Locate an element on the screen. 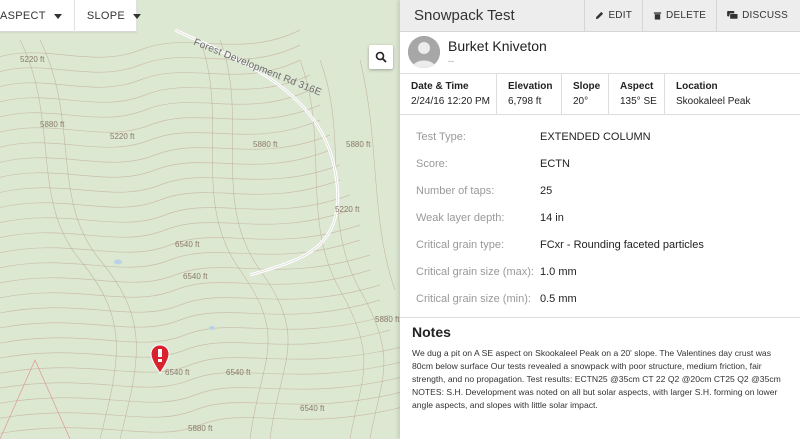 Image resolution: width=800 pixels, height=439 pixels. detail-value: EXTENDED COLUMN is located at coordinates (595, 136).